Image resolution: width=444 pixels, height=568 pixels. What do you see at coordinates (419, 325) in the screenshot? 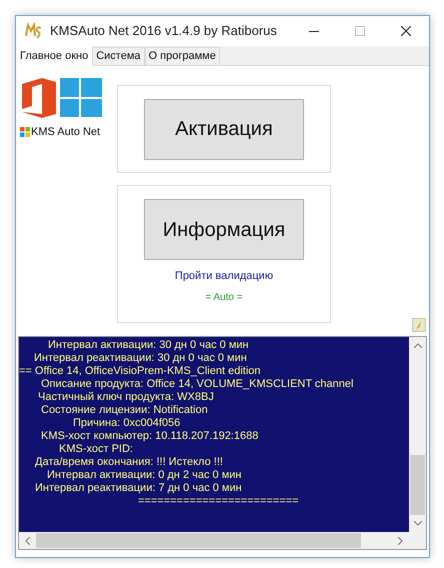
I see `broom-button` at bounding box center [419, 325].